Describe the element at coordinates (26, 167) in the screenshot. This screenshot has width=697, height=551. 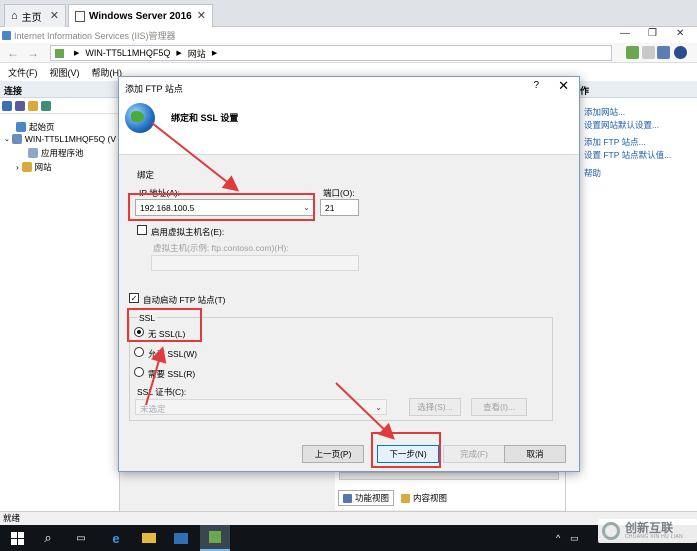
I see `sites-folder-icon` at that location.